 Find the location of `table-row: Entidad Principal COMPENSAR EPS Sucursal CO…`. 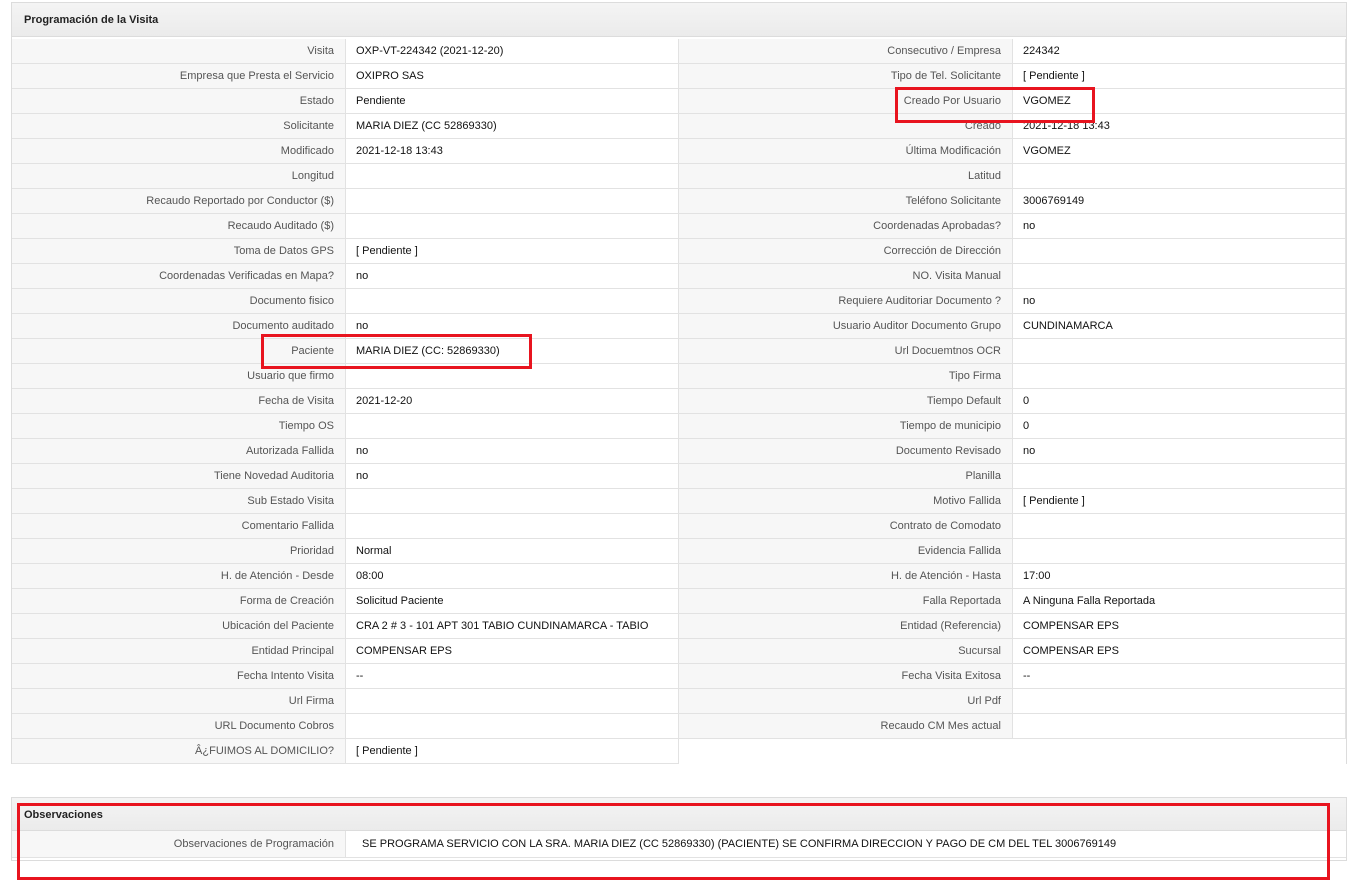

table-row: Entidad Principal COMPENSAR EPS Sucursal CO… is located at coordinates (679, 651).